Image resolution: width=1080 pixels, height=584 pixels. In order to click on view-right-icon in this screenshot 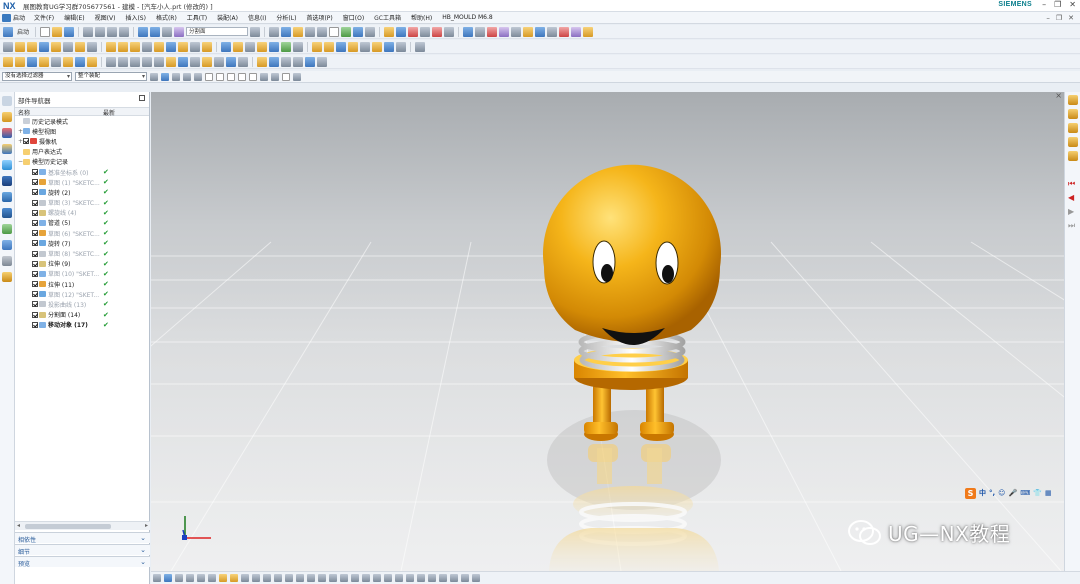, I will do `click(1073, 128)`.